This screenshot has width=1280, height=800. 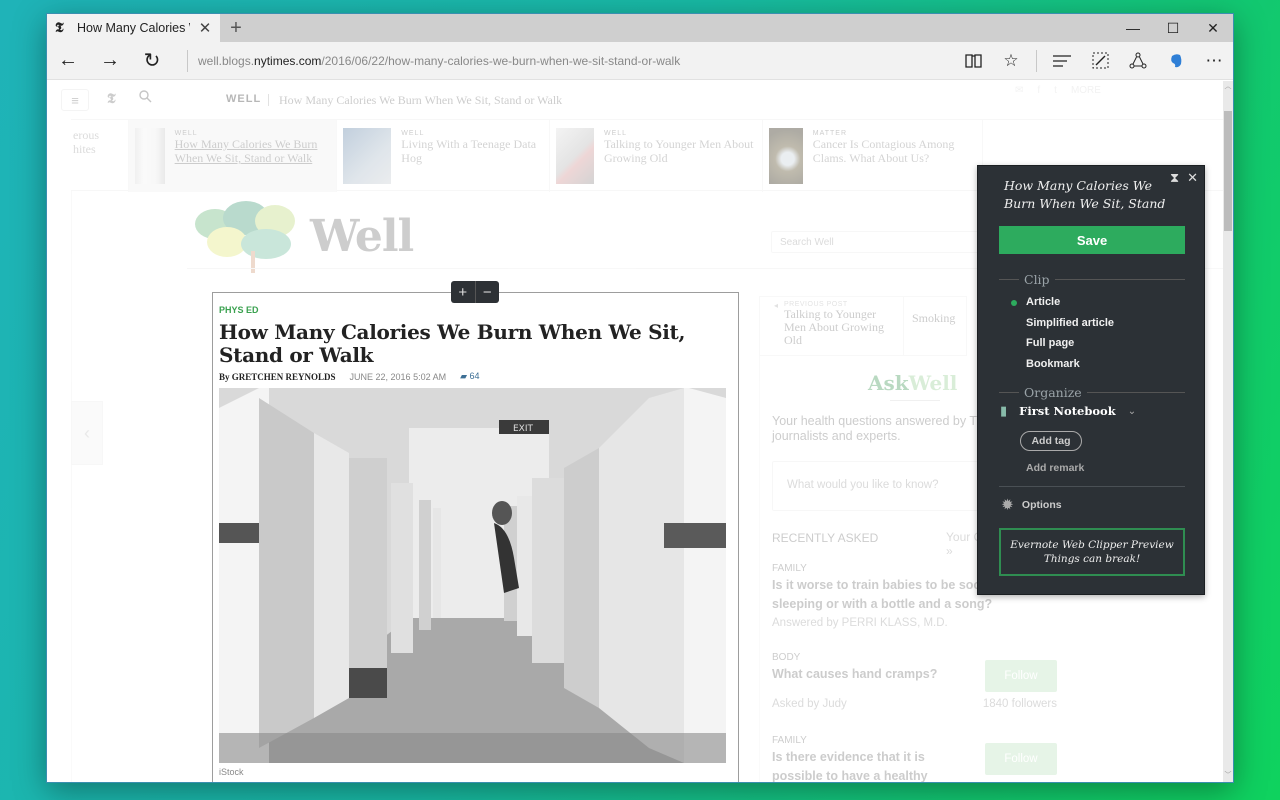 What do you see at coordinates (205, 28) in the screenshot?
I see `close-tab-icon: ✕` at bounding box center [205, 28].